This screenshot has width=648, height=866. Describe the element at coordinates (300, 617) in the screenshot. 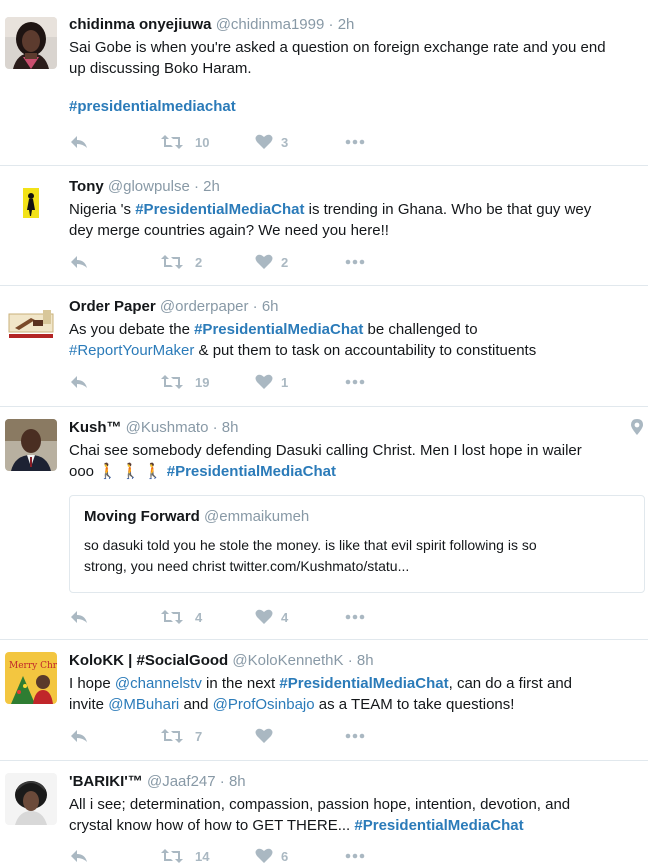

I see `like-button: 4` at that location.